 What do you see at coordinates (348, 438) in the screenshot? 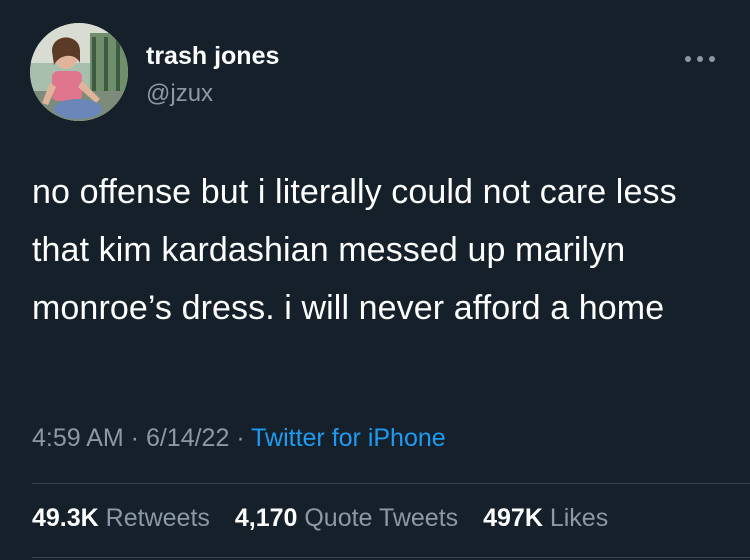
I see `tweet-source-link: Twitter for iPhone` at bounding box center [348, 438].